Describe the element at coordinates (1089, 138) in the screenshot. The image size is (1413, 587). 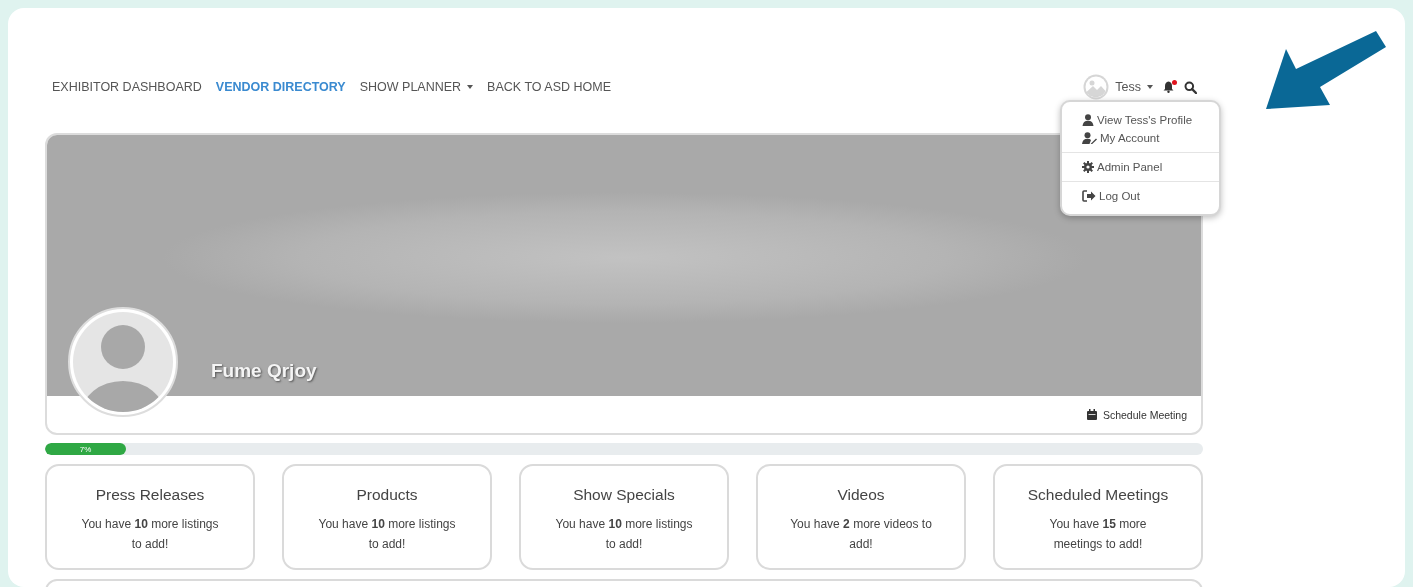
I see `person-edit-icon` at that location.